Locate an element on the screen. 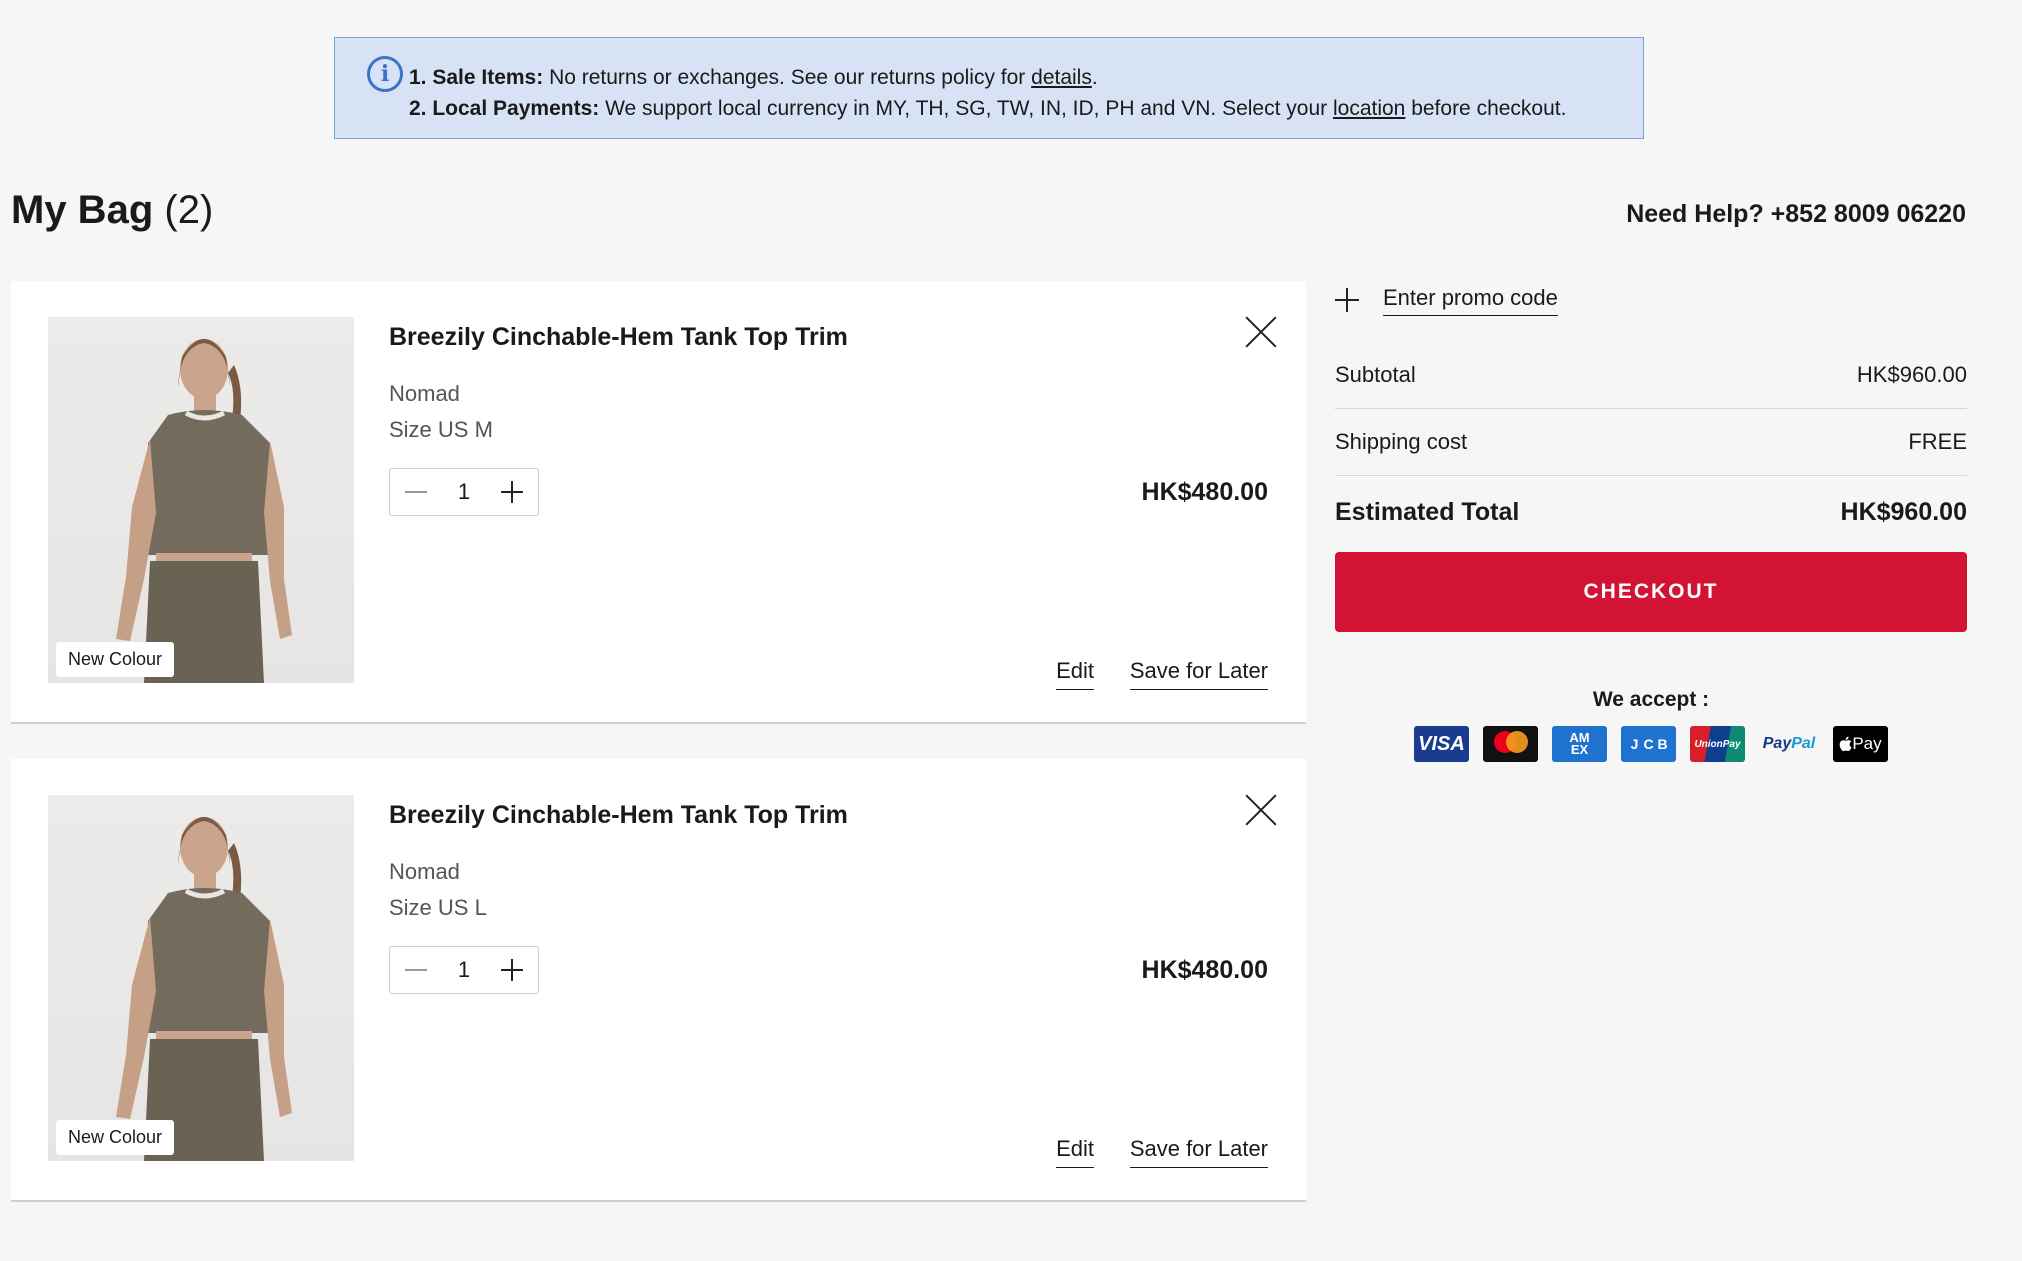 This screenshot has width=2022, height=1261. bag-title-text: My Bag is located at coordinates (82, 210).